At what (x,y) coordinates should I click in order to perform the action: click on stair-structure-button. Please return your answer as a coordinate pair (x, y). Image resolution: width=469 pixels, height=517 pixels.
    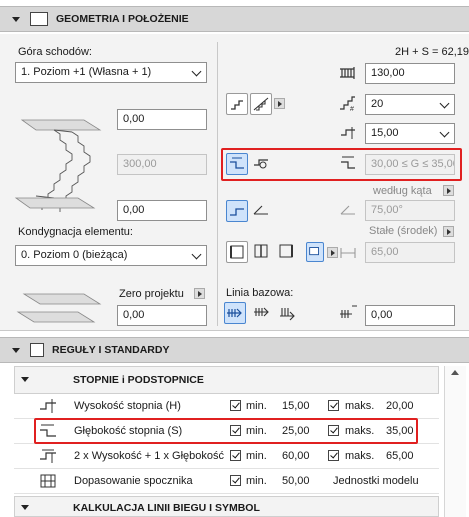
    Looking at the image, I should click on (261, 104).